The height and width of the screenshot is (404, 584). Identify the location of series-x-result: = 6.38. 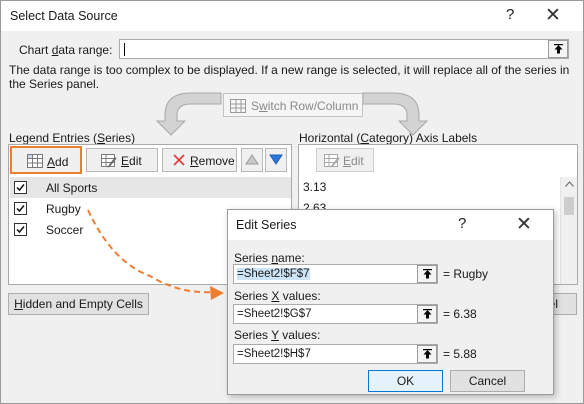
(460, 314).